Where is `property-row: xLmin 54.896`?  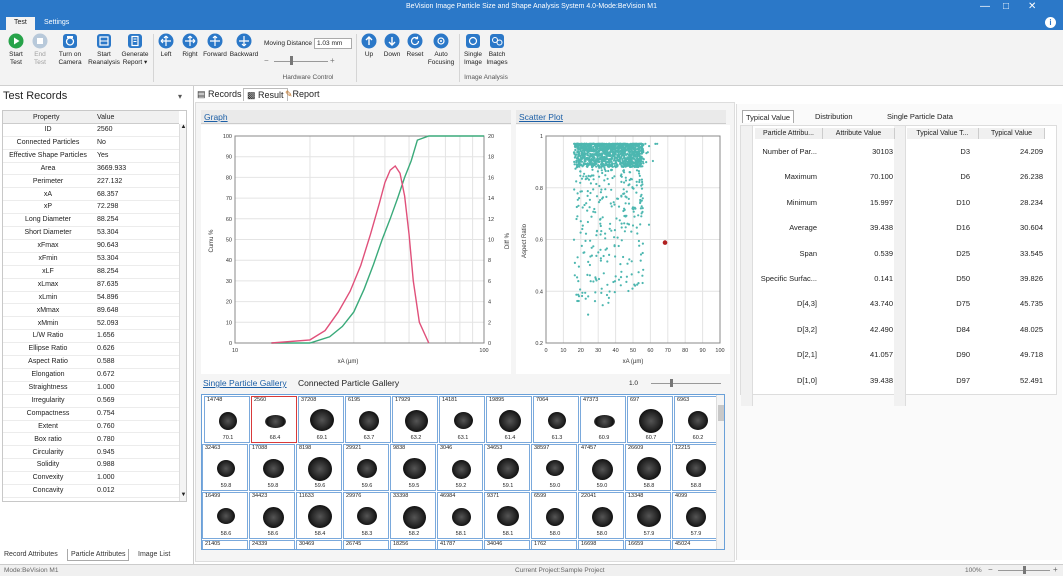 property-row: xLmin 54.896 is located at coordinates (91, 298).